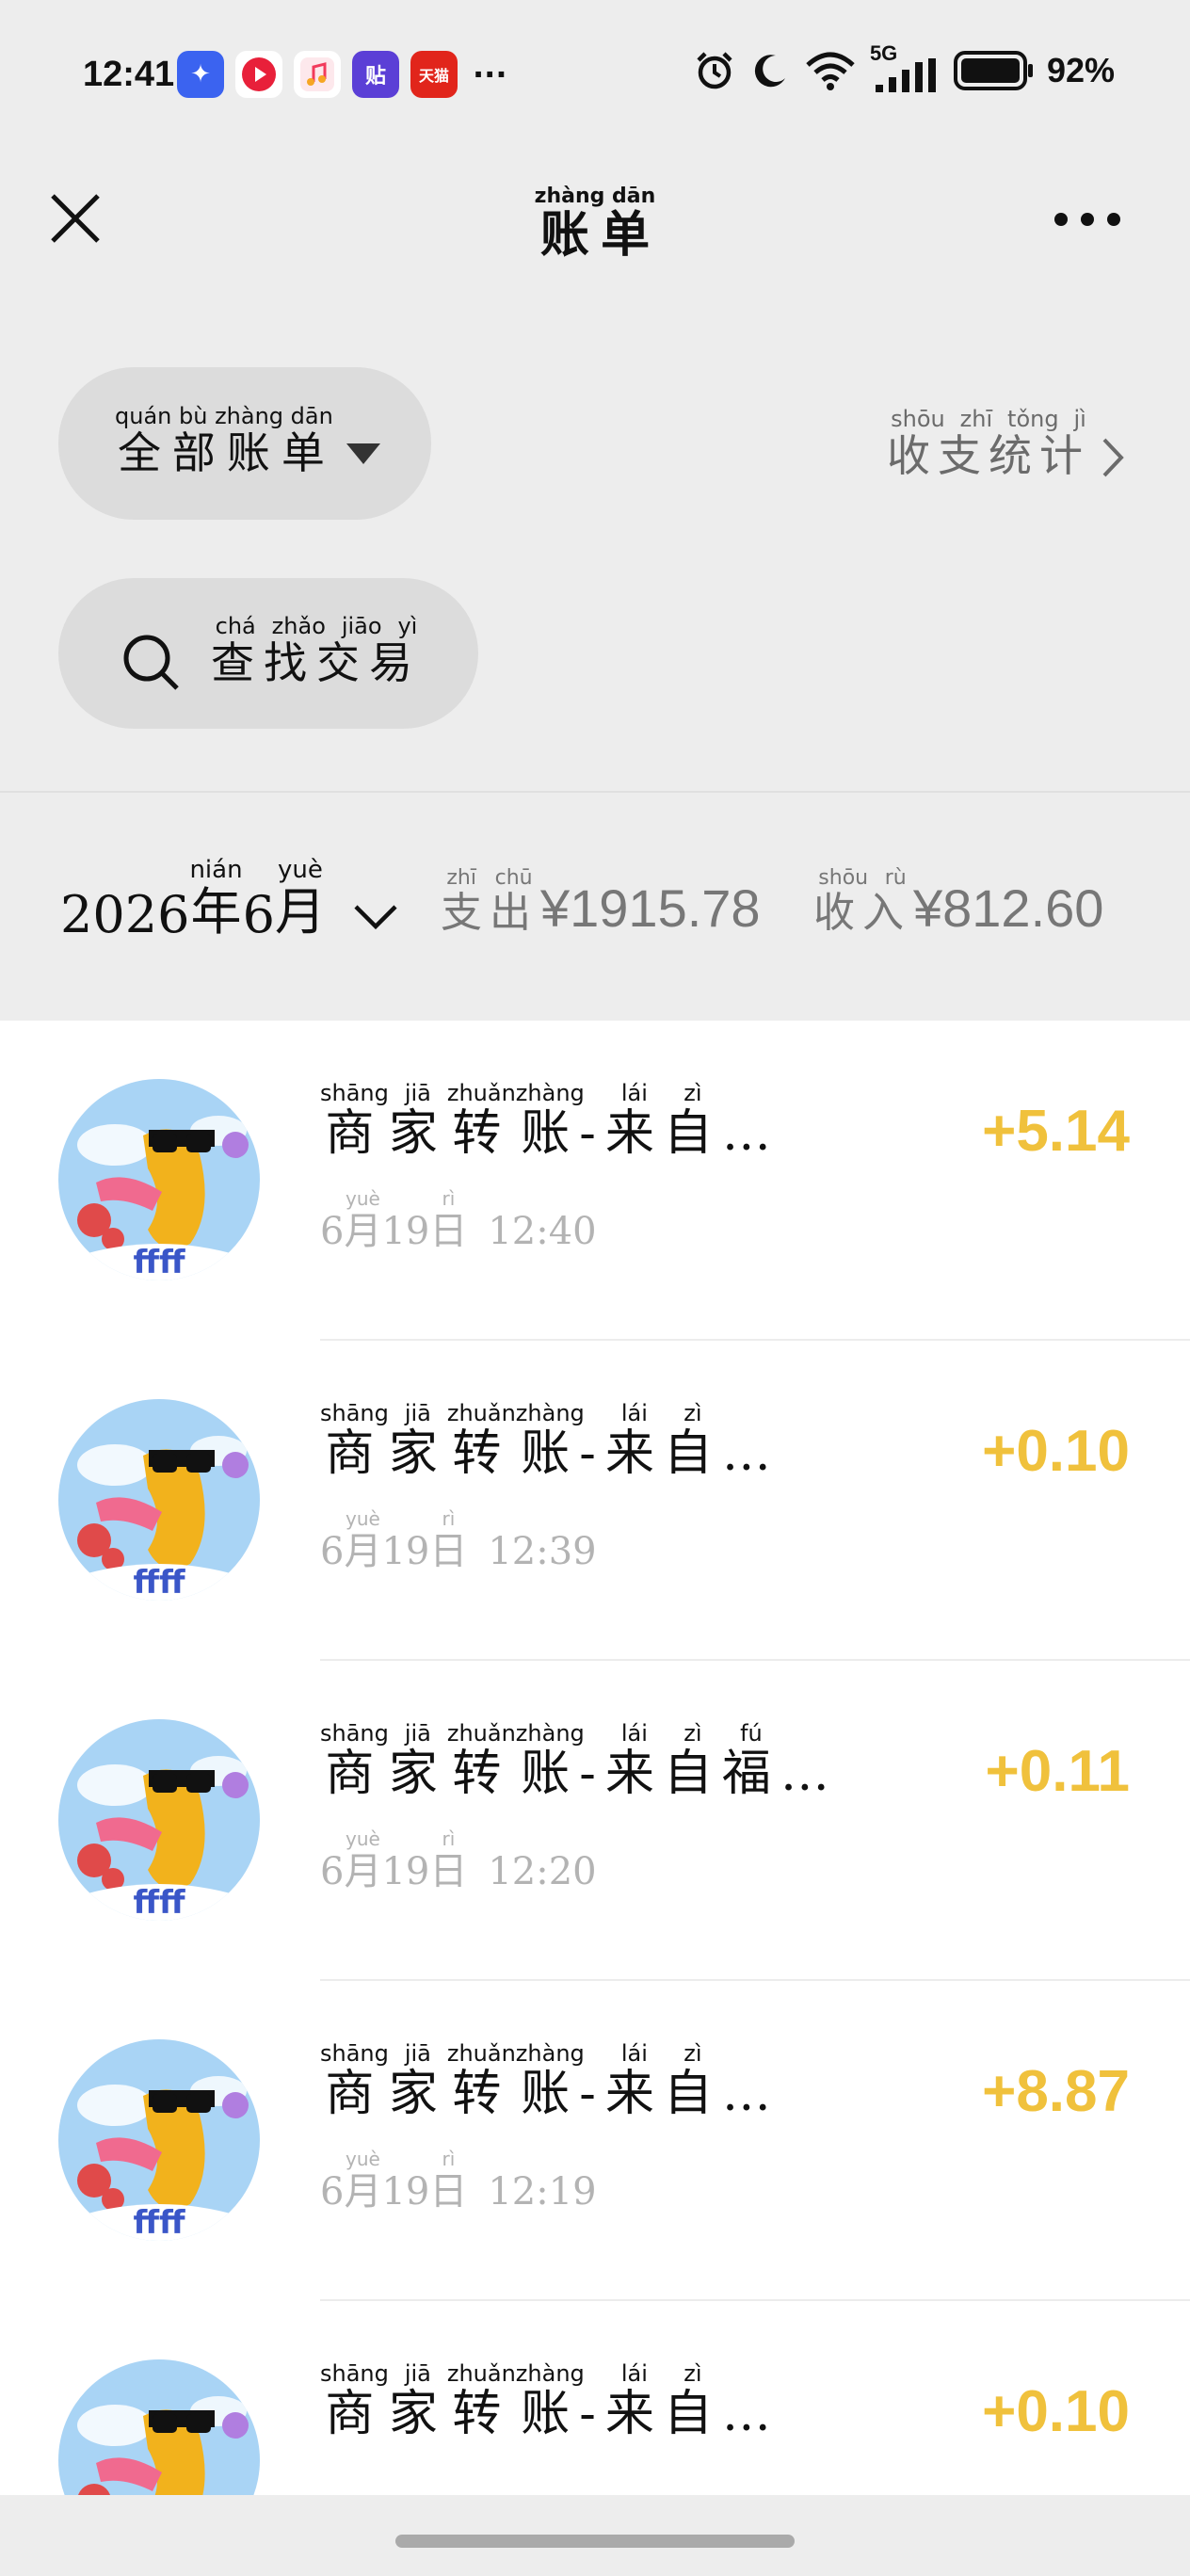  What do you see at coordinates (1057, 1771) in the screenshot?
I see `transaction-amount: +0.11` at bounding box center [1057, 1771].